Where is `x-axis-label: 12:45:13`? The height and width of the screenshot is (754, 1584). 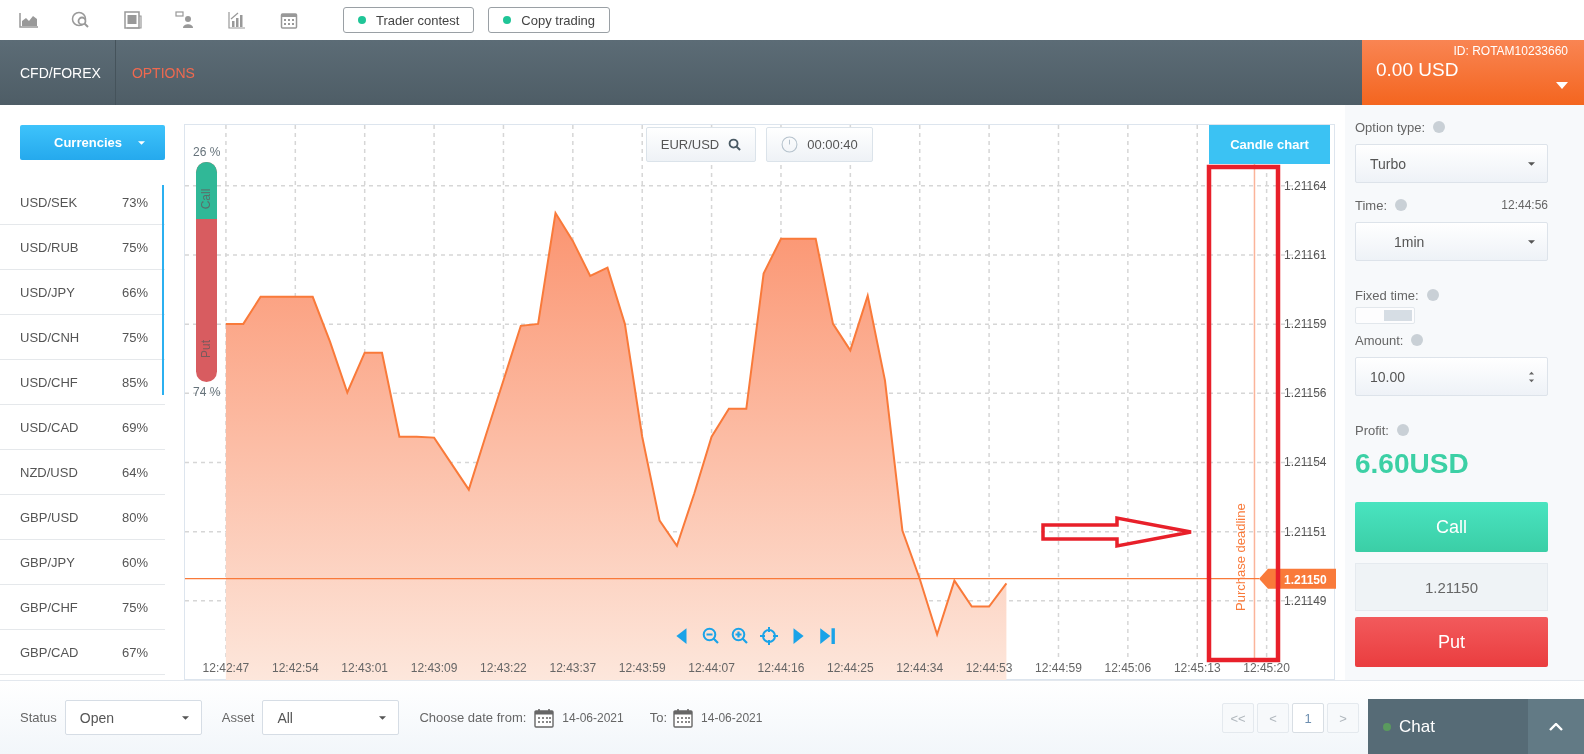 x-axis-label: 12:45:13 is located at coordinates (1197, 668).